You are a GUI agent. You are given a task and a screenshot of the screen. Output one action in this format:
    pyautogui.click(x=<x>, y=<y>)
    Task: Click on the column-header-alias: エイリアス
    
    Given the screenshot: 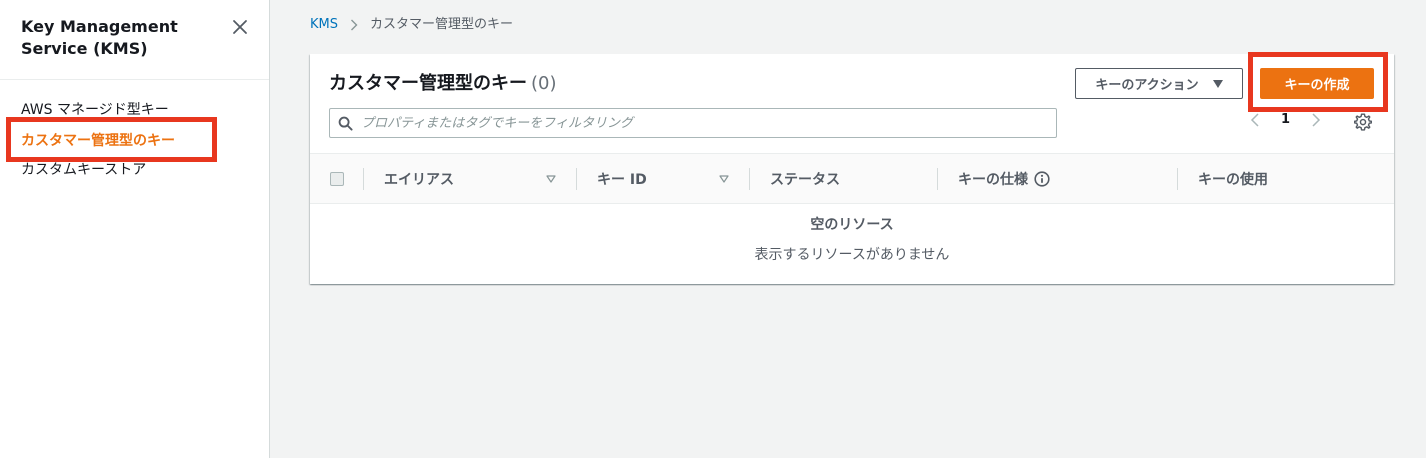 What is the action you would take?
    pyautogui.click(x=419, y=178)
    